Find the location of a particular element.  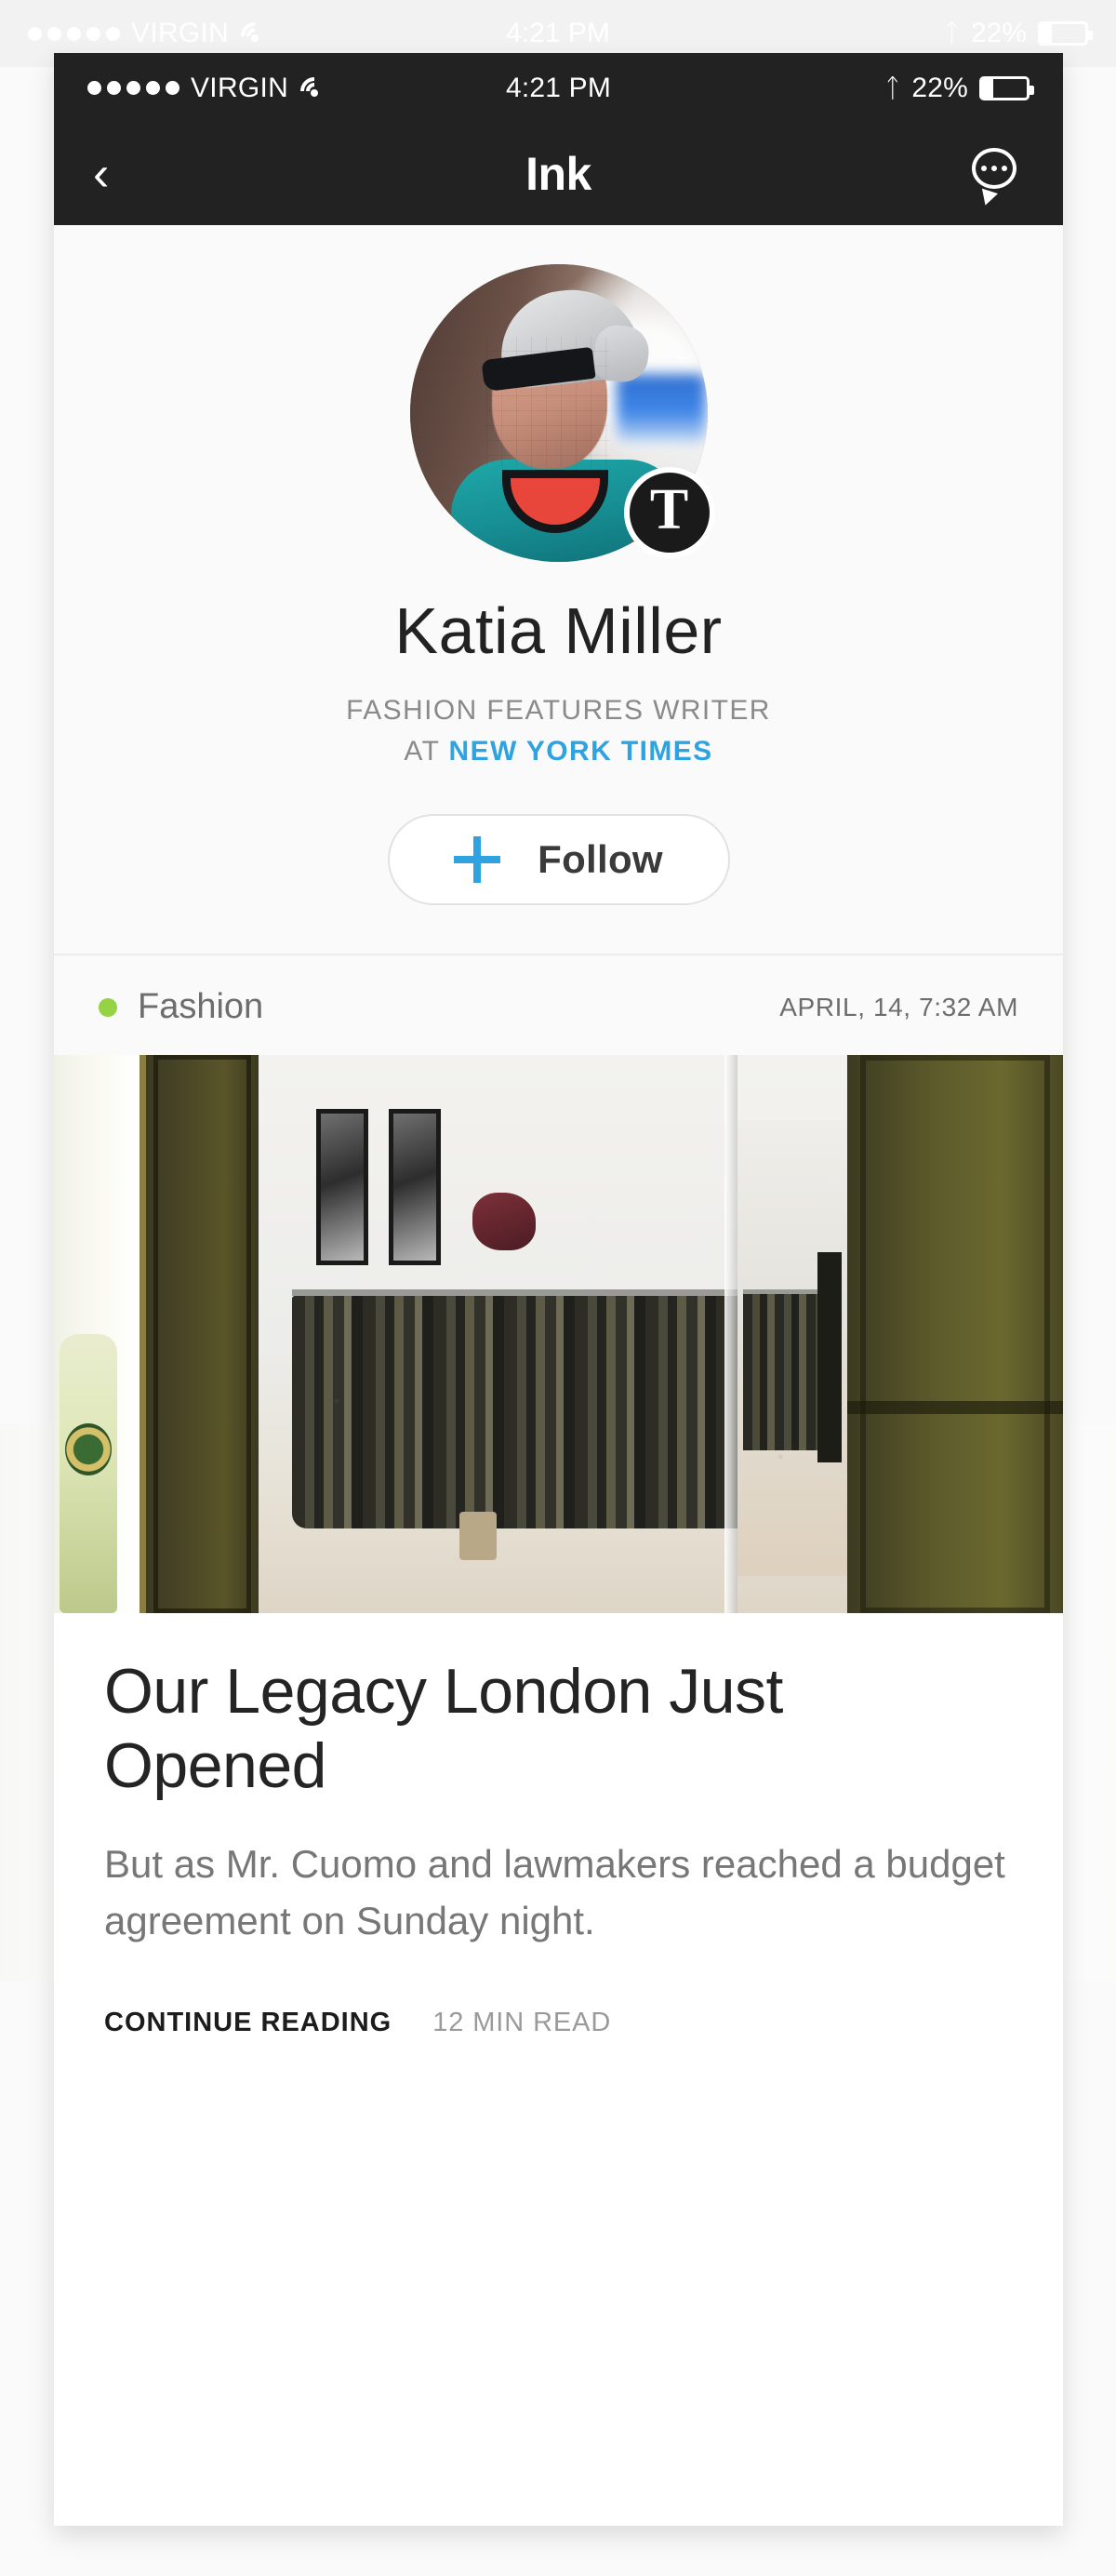

chat-bubble-icon is located at coordinates (998, 178).